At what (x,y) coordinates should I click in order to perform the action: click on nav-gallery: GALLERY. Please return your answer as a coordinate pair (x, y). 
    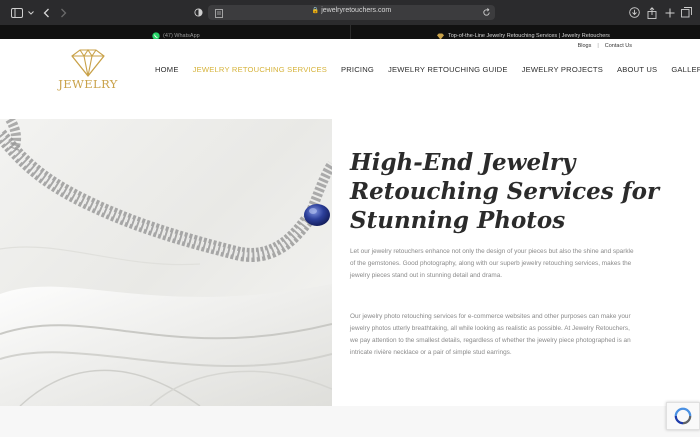
    Looking at the image, I should click on (685, 69).